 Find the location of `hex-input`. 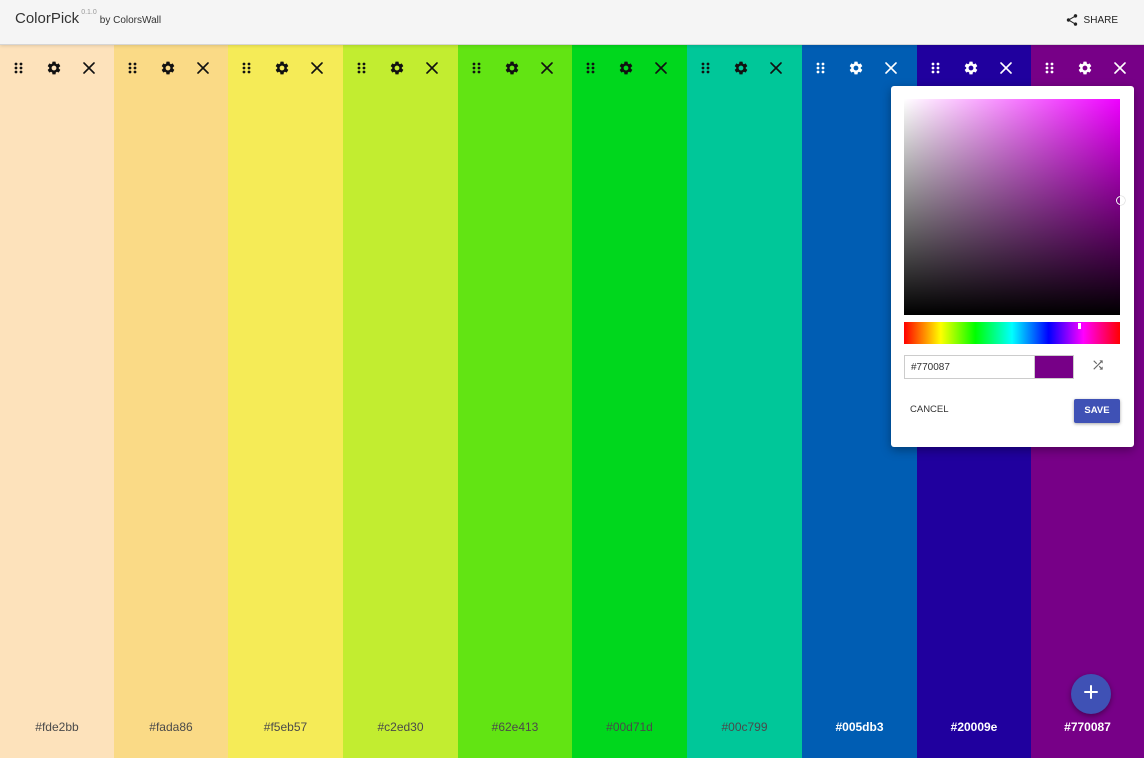

hex-input is located at coordinates (969, 367).